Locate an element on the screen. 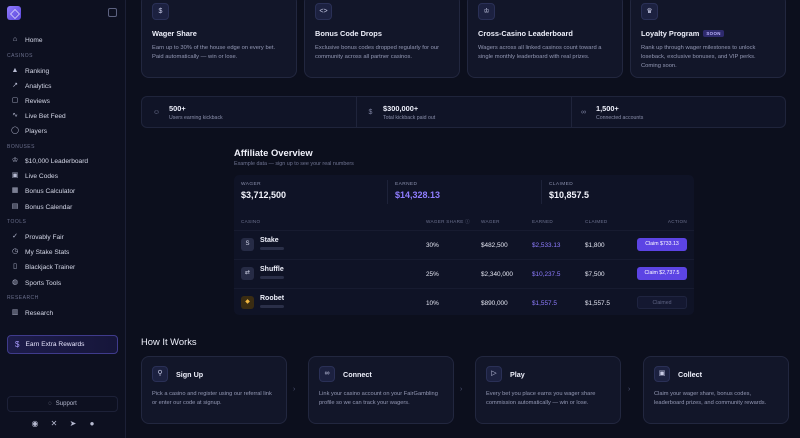 Image resolution: width=800 pixels, height=438 pixels. sidebar-item-blackjack-trainer: ▯ Blackjack Trainer is located at coordinates (62, 267).